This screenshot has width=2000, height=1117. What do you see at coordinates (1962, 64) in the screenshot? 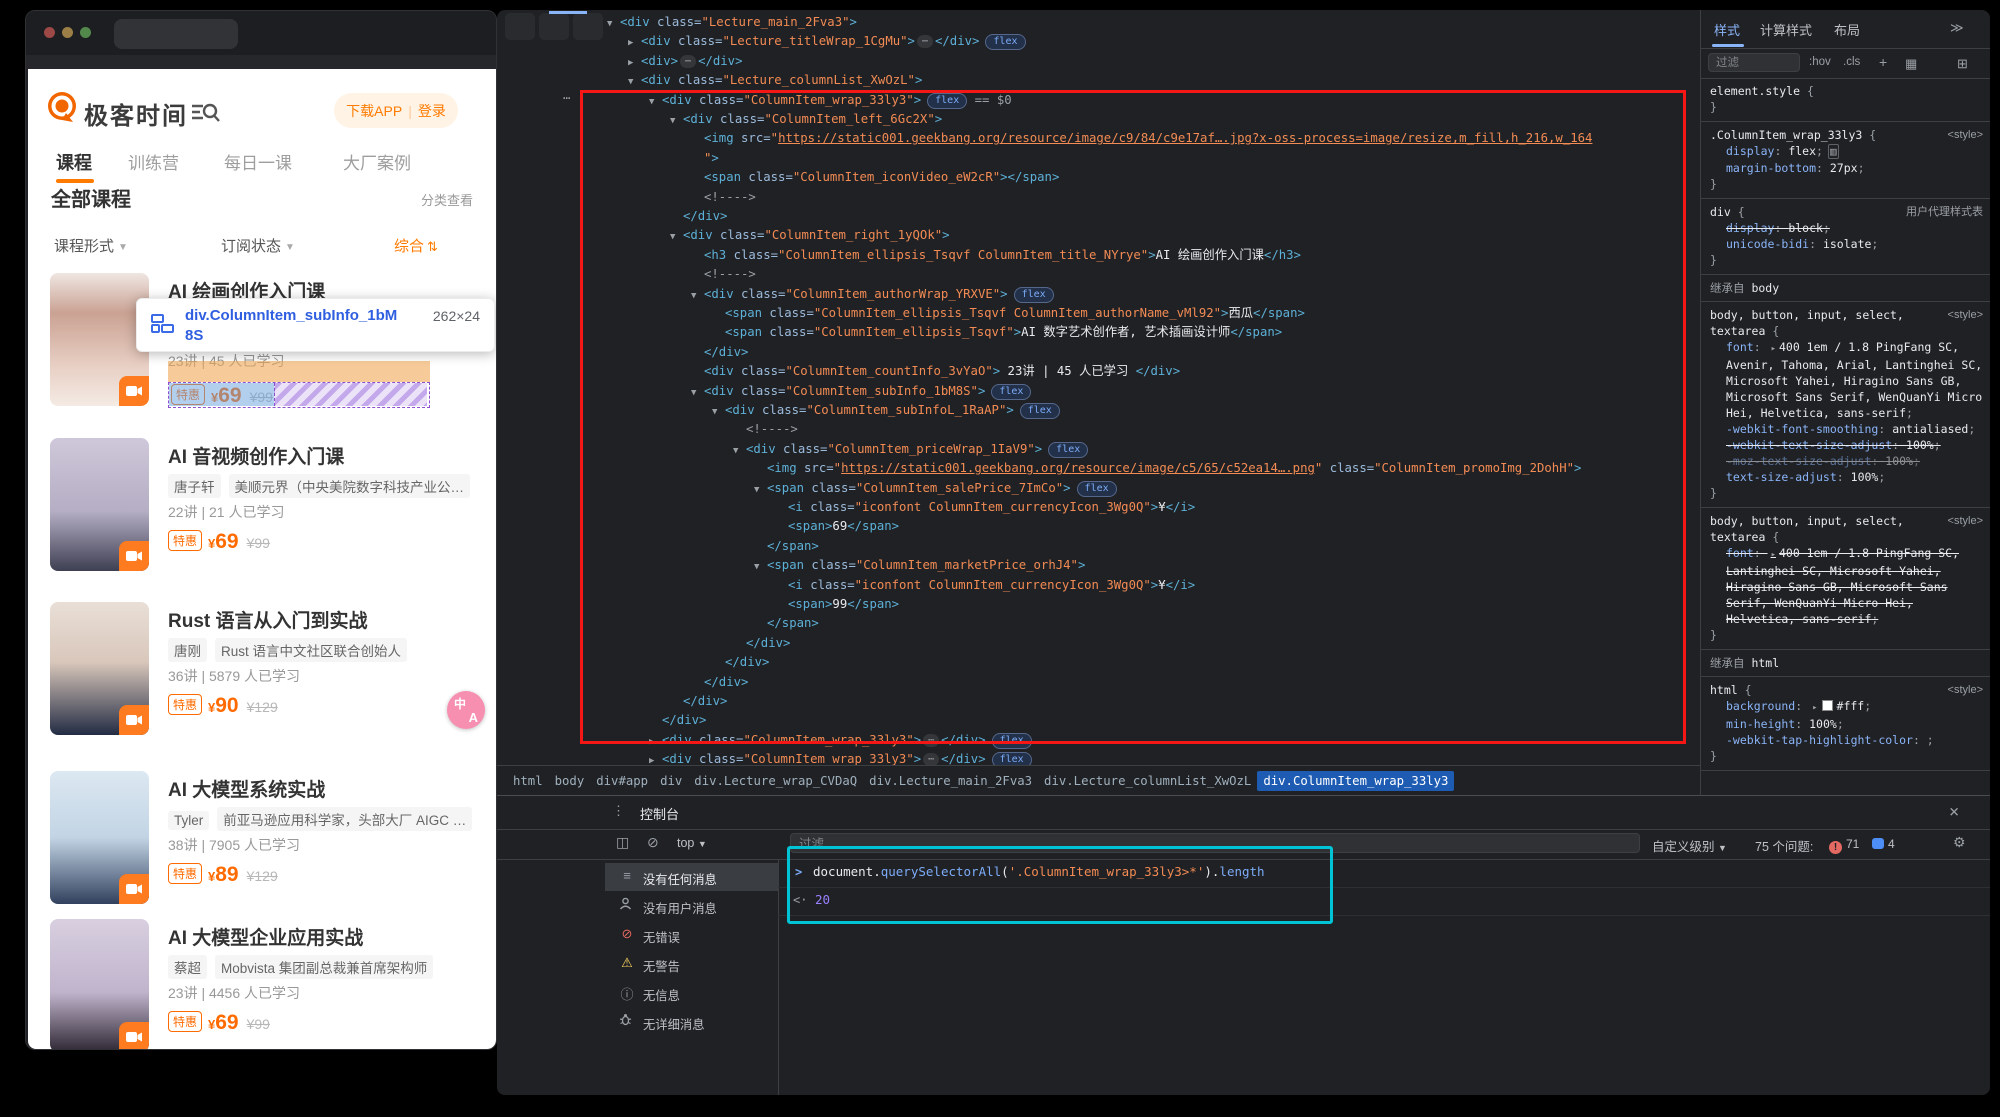
I see `computed-sidebar-icon: ⊞` at bounding box center [1962, 64].